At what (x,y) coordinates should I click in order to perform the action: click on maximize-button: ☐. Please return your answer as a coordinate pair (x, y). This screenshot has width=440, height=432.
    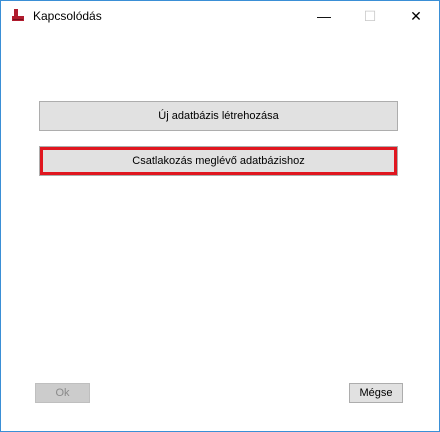
    Looking at the image, I should click on (370, 16).